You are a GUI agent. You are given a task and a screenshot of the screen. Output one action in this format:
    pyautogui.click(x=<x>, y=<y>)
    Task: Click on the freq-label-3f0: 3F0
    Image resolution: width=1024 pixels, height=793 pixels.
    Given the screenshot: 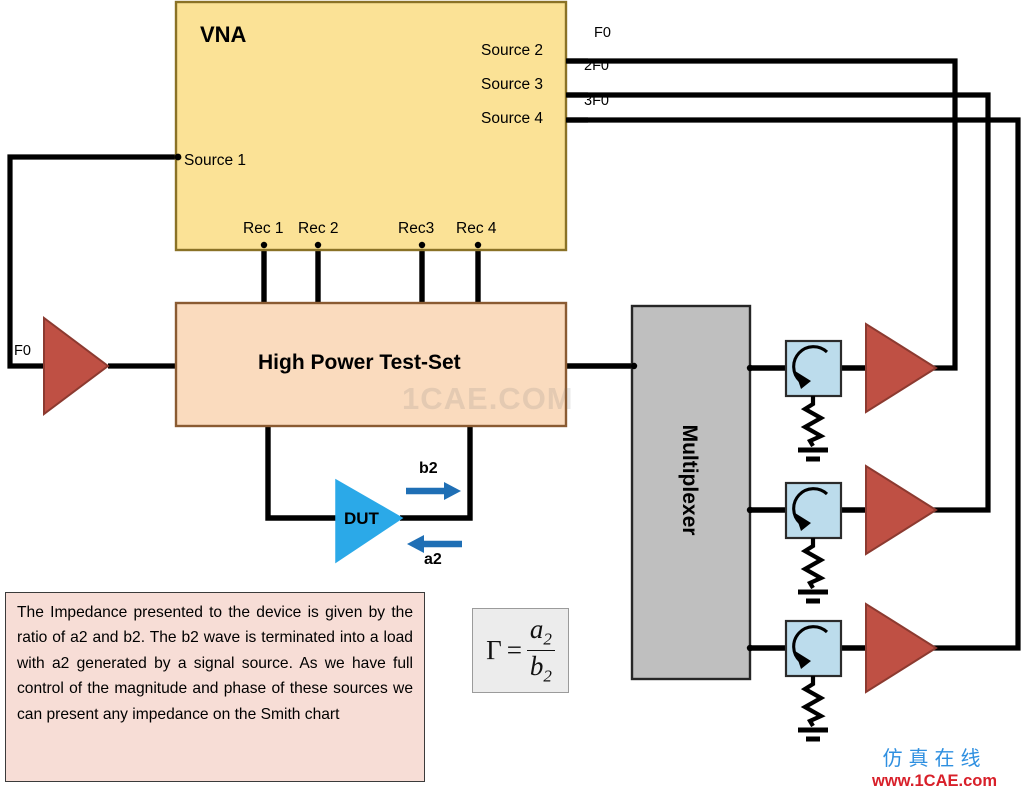 What is the action you would take?
    pyautogui.click(x=596, y=101)
    